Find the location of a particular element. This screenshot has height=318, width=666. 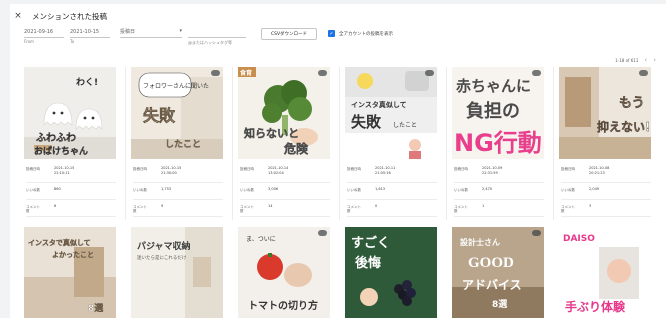

post-card: インスタで真似して よかったこと 8選 is located at coordinates (75, 272).